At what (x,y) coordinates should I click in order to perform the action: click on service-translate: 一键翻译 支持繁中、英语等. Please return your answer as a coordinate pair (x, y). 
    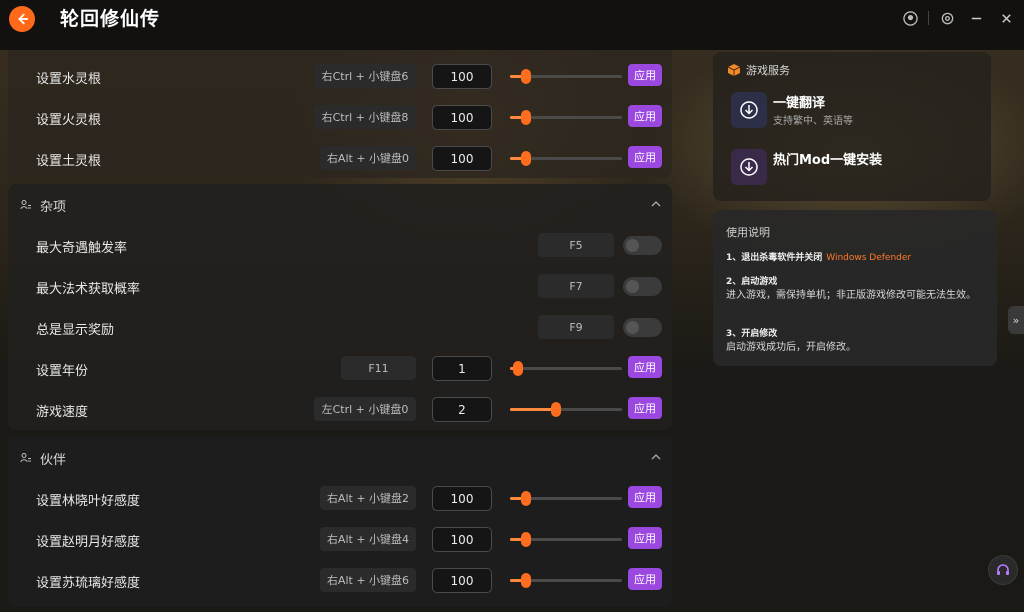
    Looking at the image, I should click on (856, 112).